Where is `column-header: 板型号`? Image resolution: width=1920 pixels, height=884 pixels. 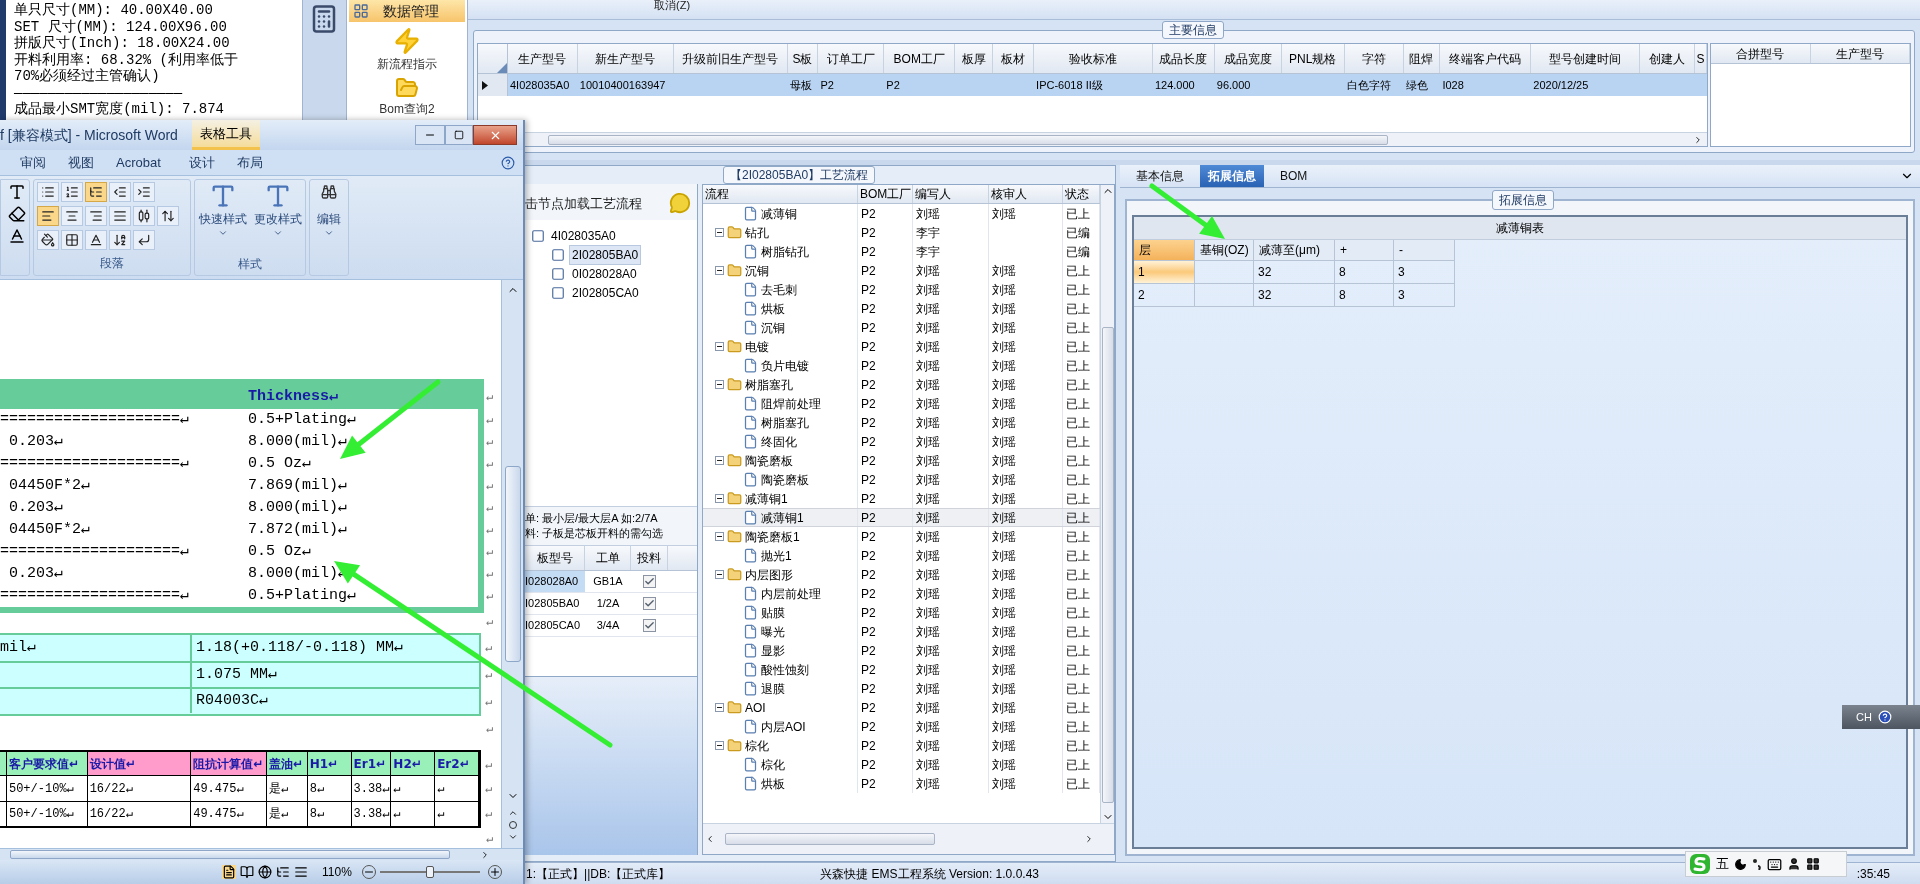 column-header: 板型号 is located at coordinates (554, 558).